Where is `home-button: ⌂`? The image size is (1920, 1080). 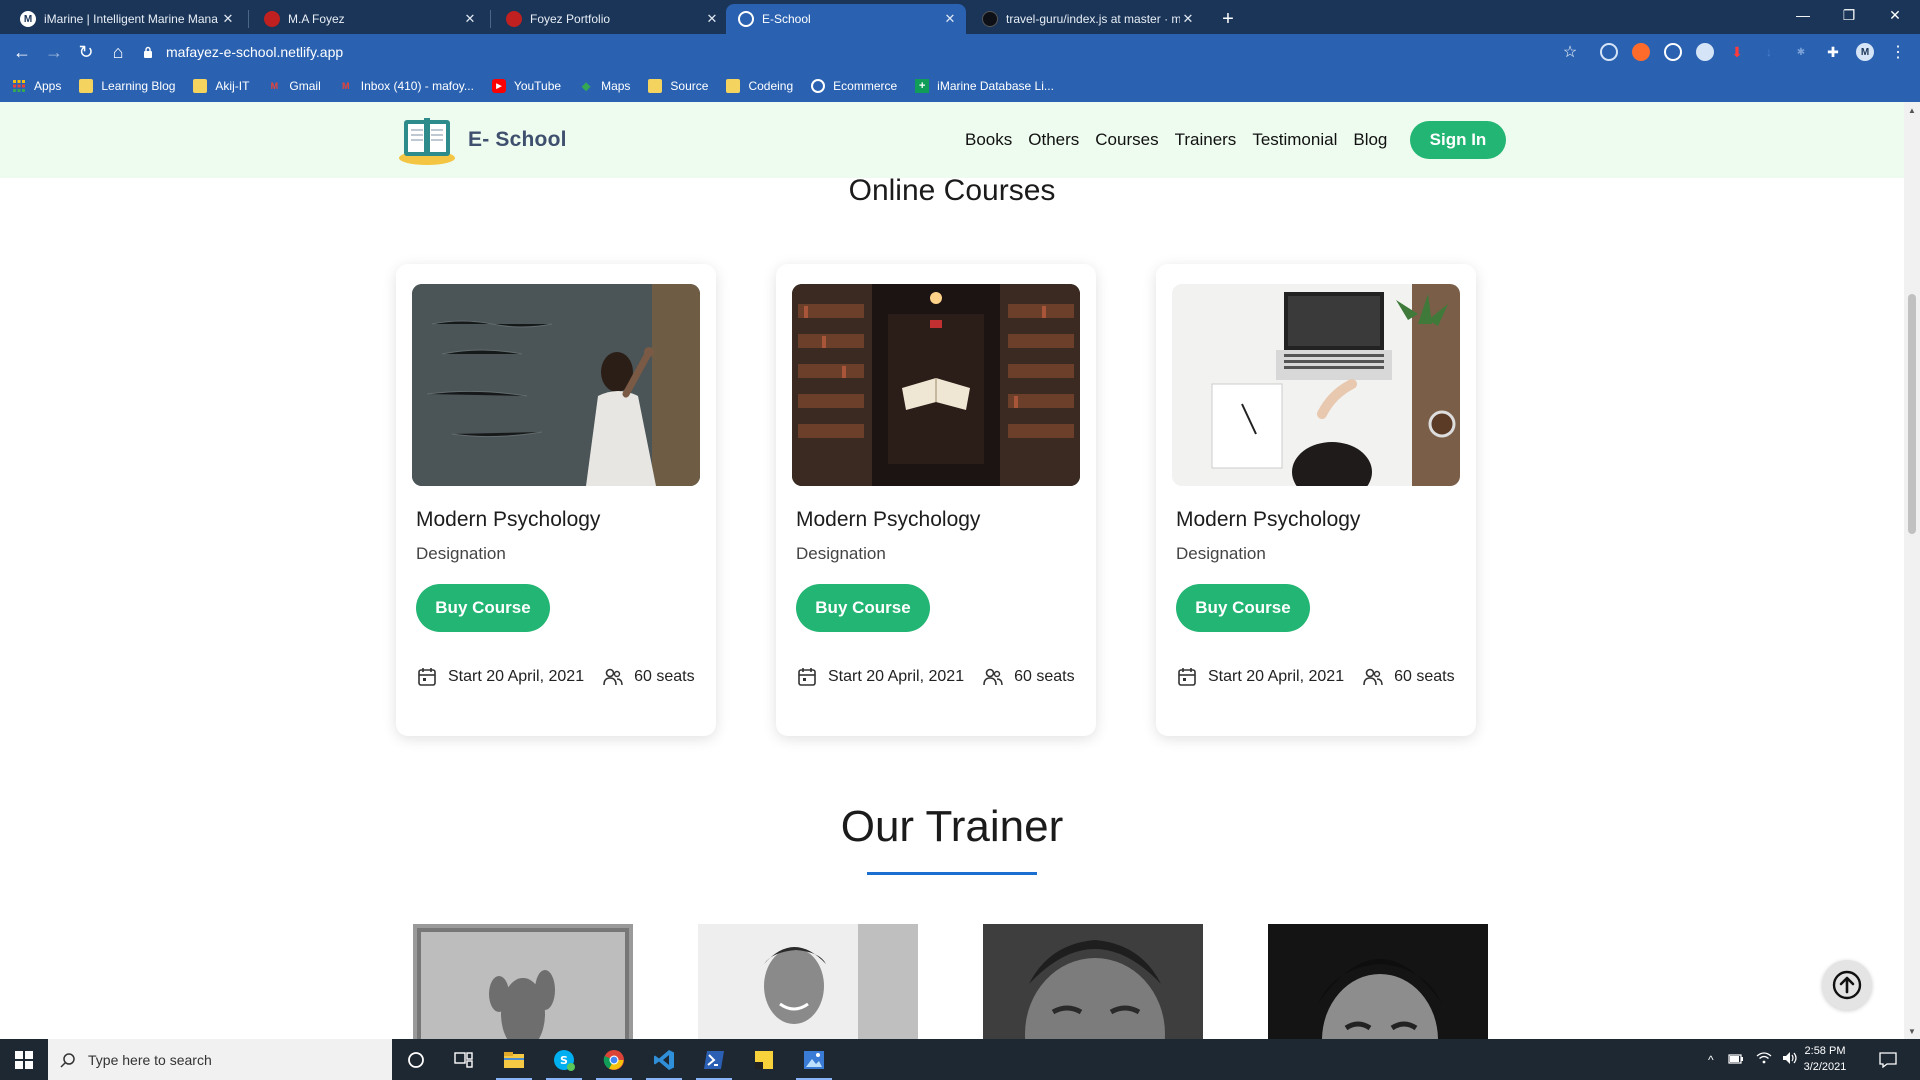
home-button: ⌂ is located at coordinates (118, 52).